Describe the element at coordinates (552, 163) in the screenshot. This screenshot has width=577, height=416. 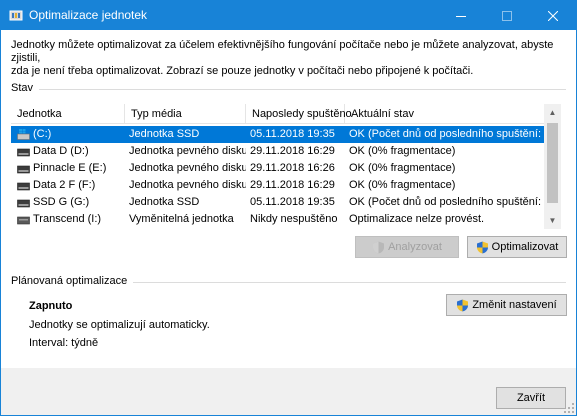
I see `scrollbar-thumb` at that location.